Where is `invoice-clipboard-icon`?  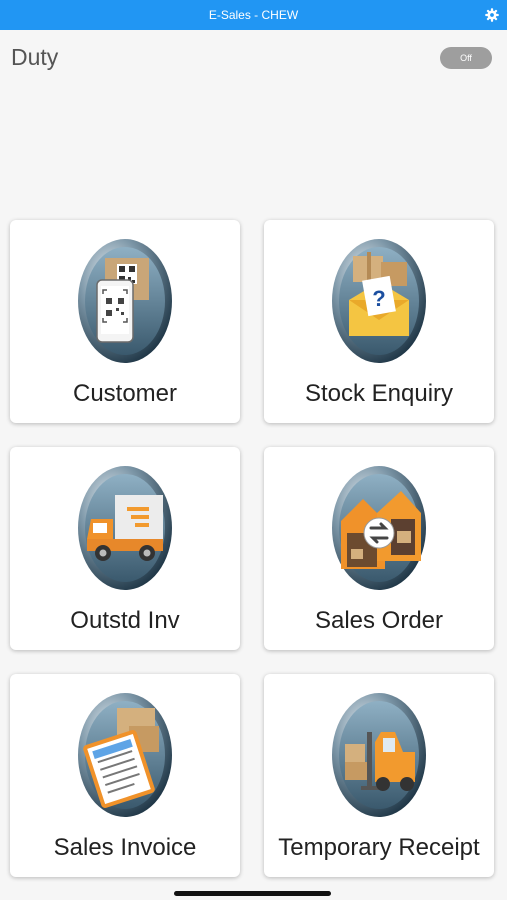 invoice-clipboard-icon is located at coordinates (125, 755).